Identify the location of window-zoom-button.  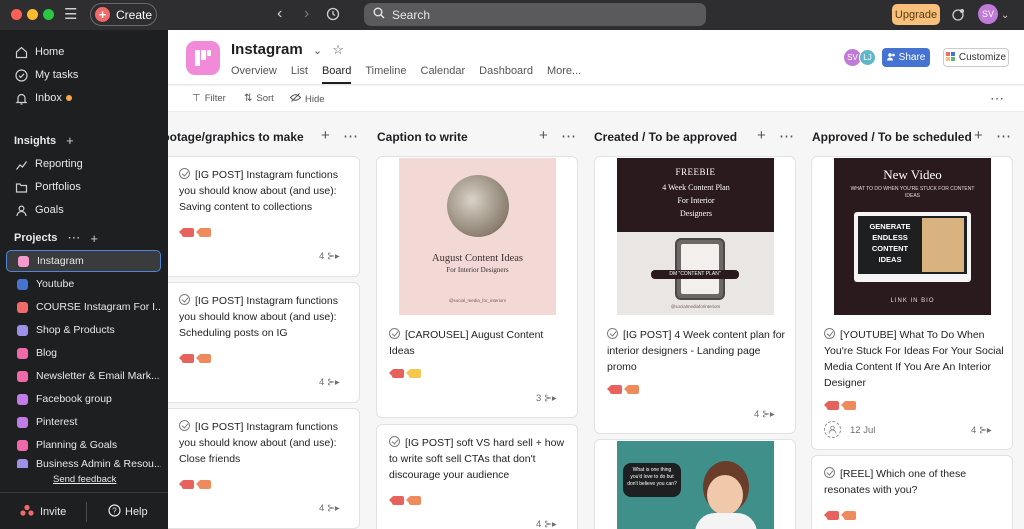
(48, 14).